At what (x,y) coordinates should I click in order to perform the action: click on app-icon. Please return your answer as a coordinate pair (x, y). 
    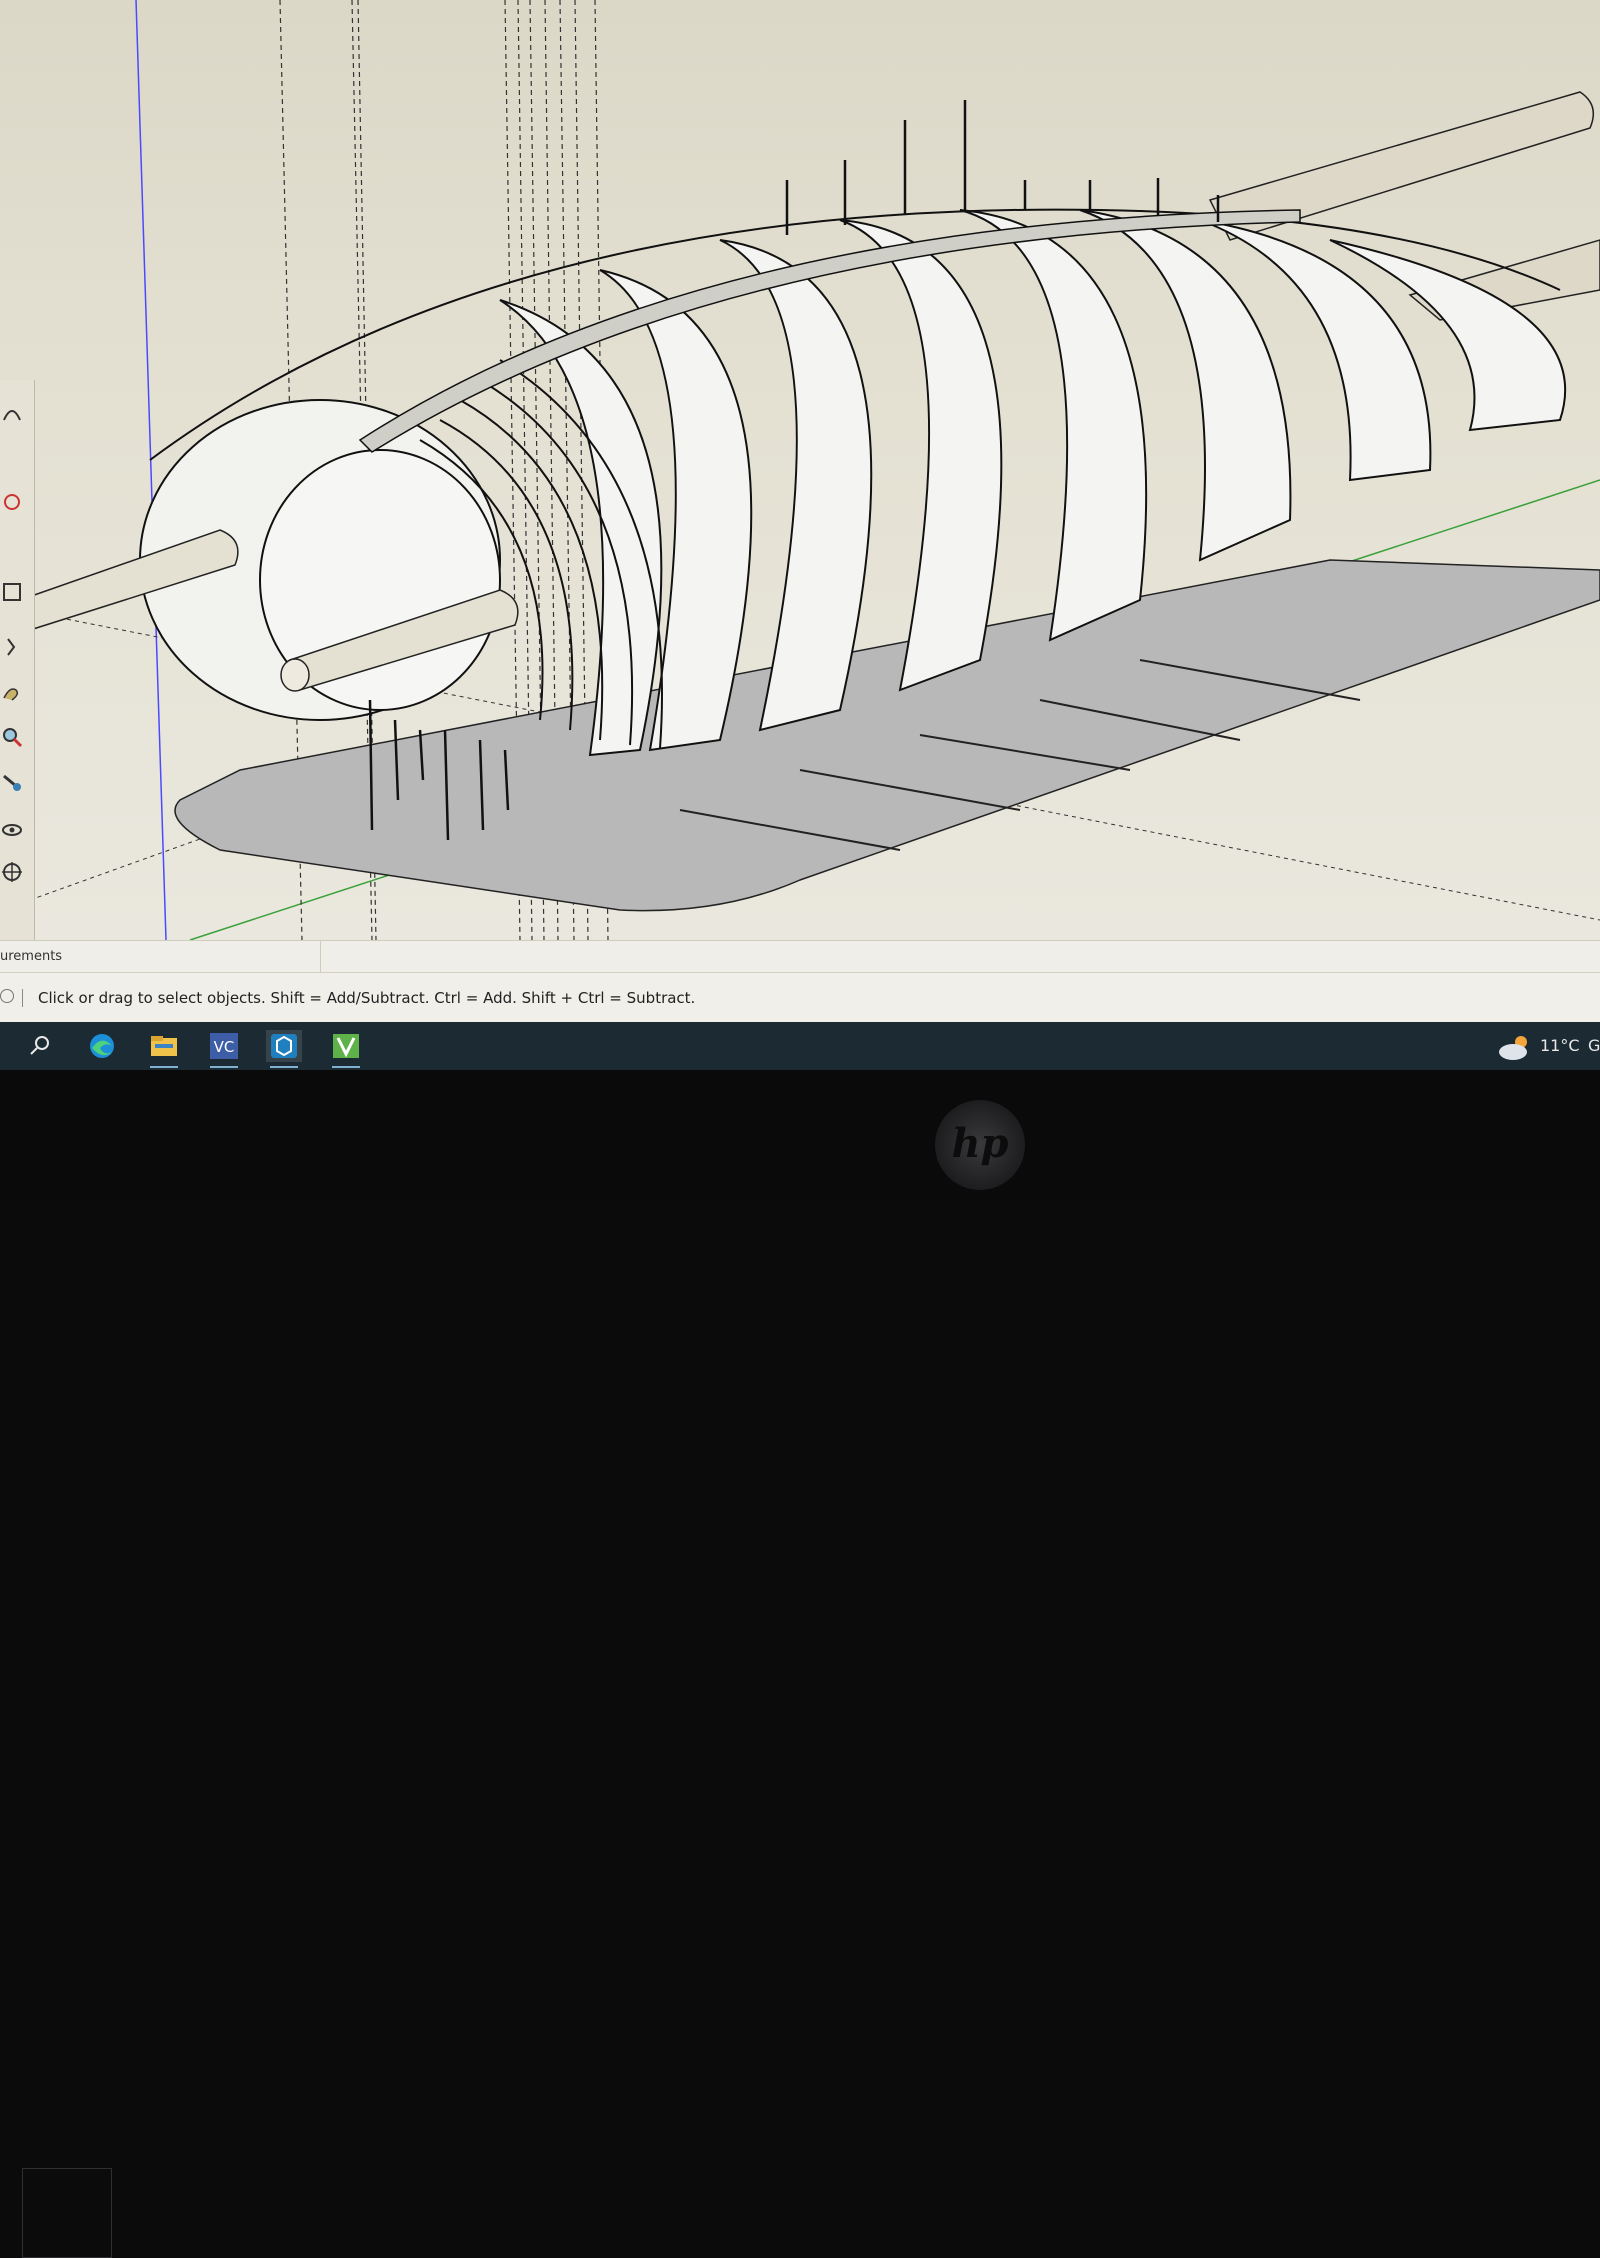
    Looking at the image, I should click on (346, 1049).